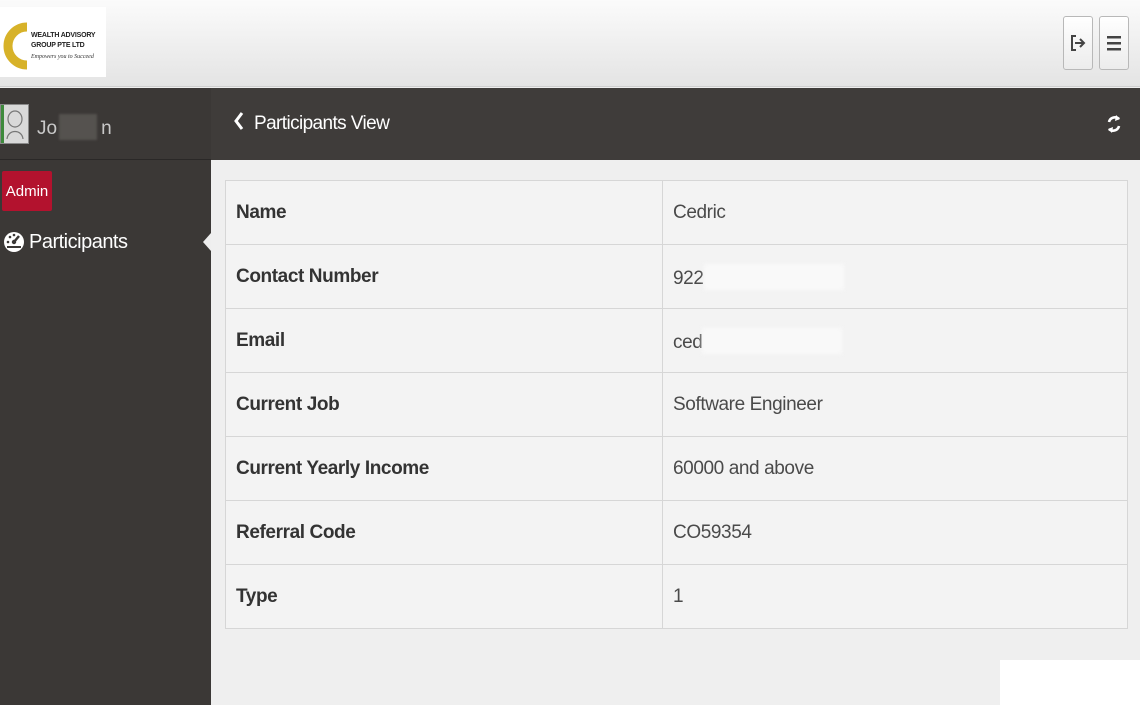 The height and width of the screenshot is (705, 1140). I want to click on user-name-end: n, so click(106, 128).